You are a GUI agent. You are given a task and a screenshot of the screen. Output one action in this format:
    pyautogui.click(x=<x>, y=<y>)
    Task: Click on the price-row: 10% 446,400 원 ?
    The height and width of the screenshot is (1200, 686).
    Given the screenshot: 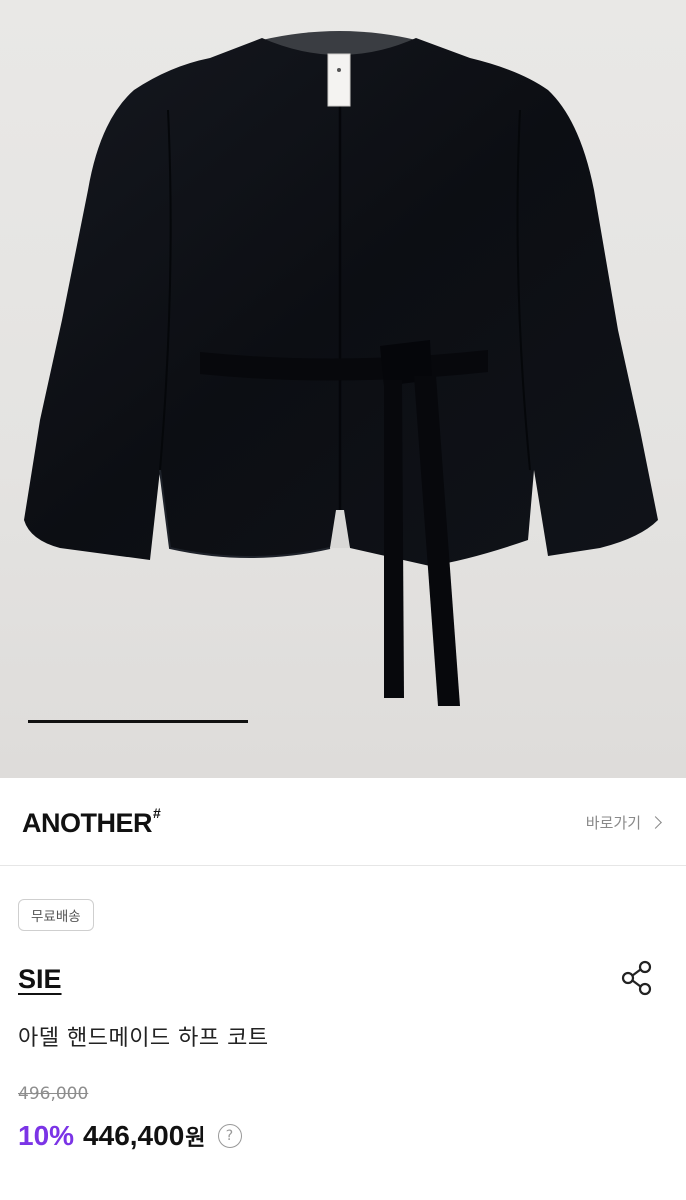 What is the action you would take?
    pyautogui.click(x=130, y=1136)
    